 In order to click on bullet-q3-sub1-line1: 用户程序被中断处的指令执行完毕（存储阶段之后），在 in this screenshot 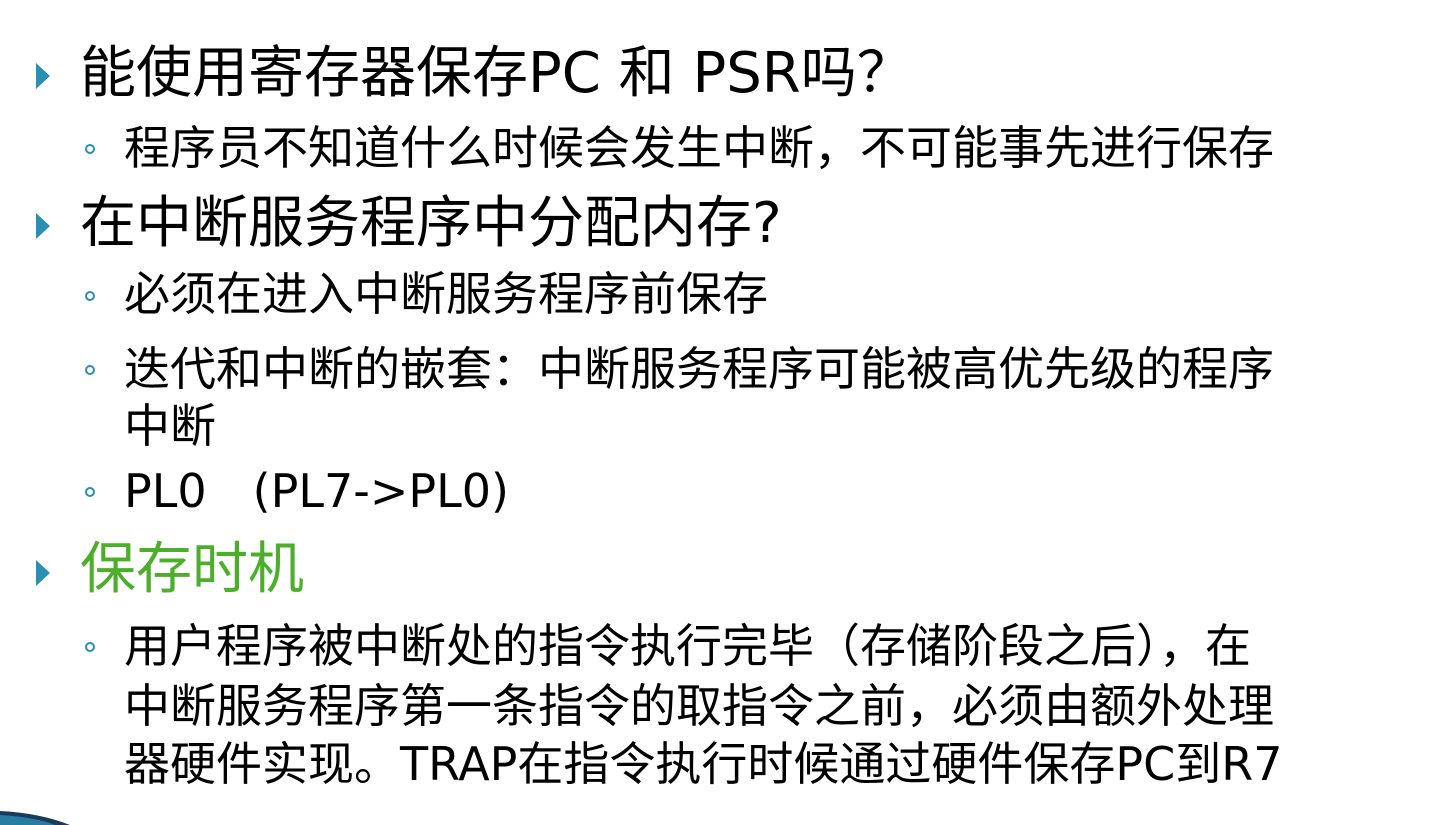, I will do `click(687, 646)`.